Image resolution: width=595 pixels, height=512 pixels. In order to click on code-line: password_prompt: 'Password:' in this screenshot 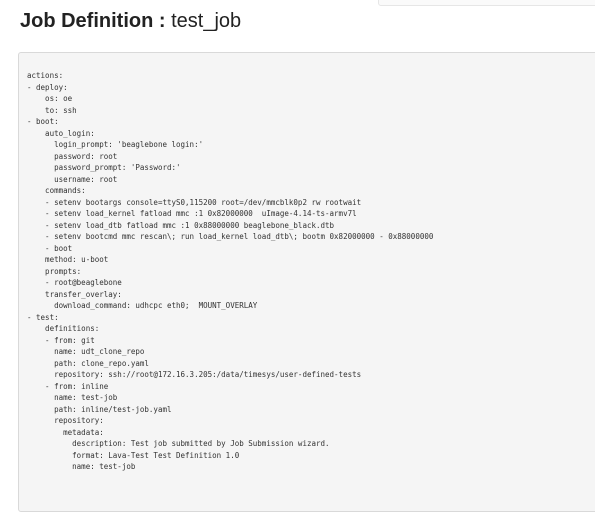, I will do `click(104, 167)`.